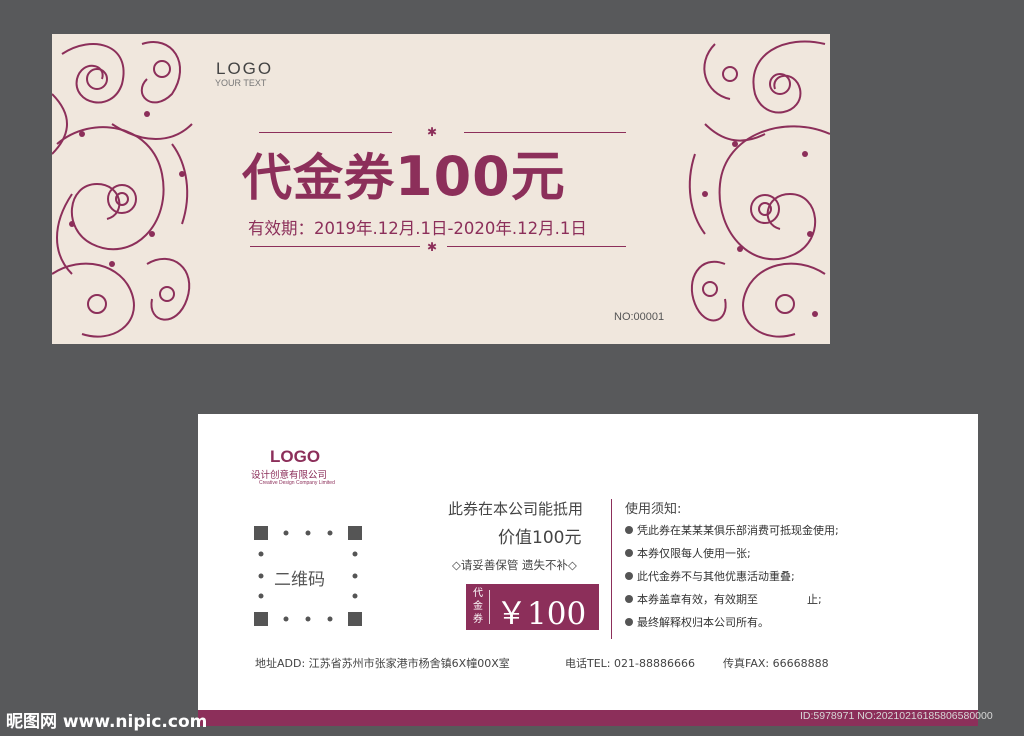 This screenshot has width=1024, height=736. What do you see at coordinates (716, 576) in the screenshot?
I see `usage-notice-text: 此代金券不与其他优惠活动重叠;` at bounding box center [716, 576].